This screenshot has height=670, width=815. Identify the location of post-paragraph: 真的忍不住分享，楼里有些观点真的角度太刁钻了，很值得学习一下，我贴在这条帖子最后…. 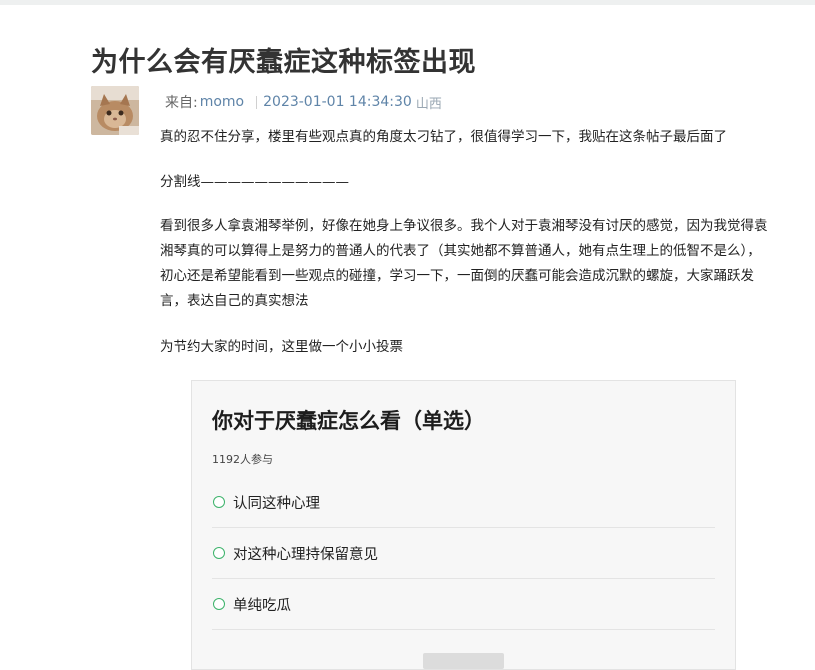
(443, 137).